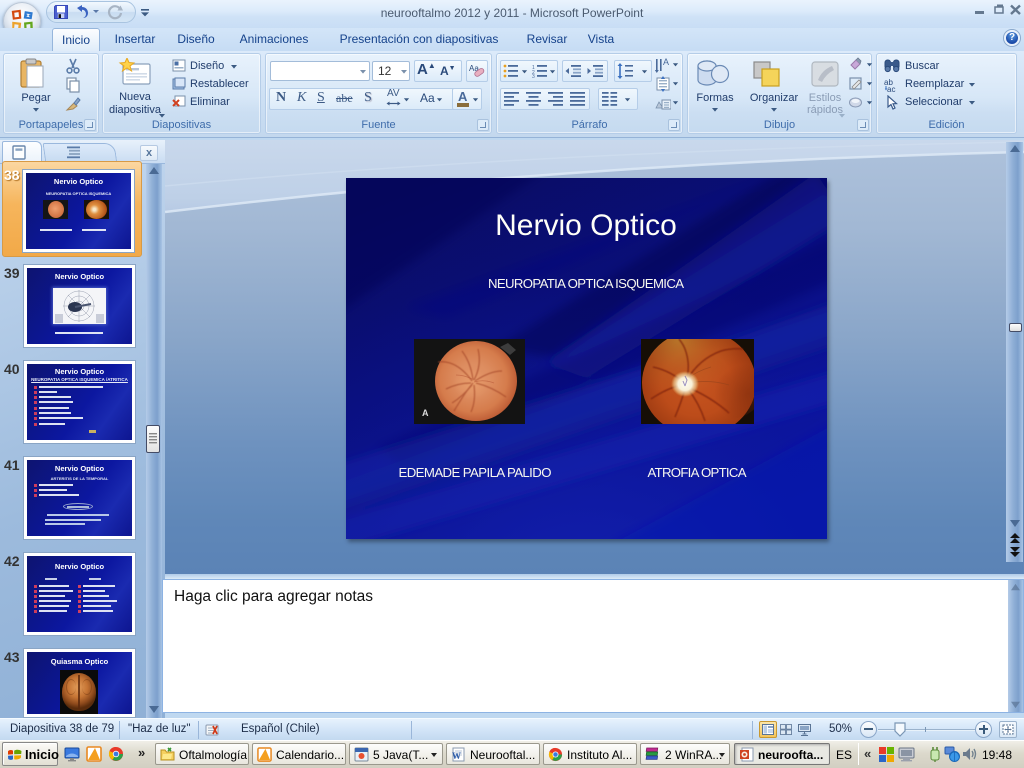 This screenshot has height=768, width=1024. I want to click on svg-text: ATROFIA OPTICA, so click(697, 472).